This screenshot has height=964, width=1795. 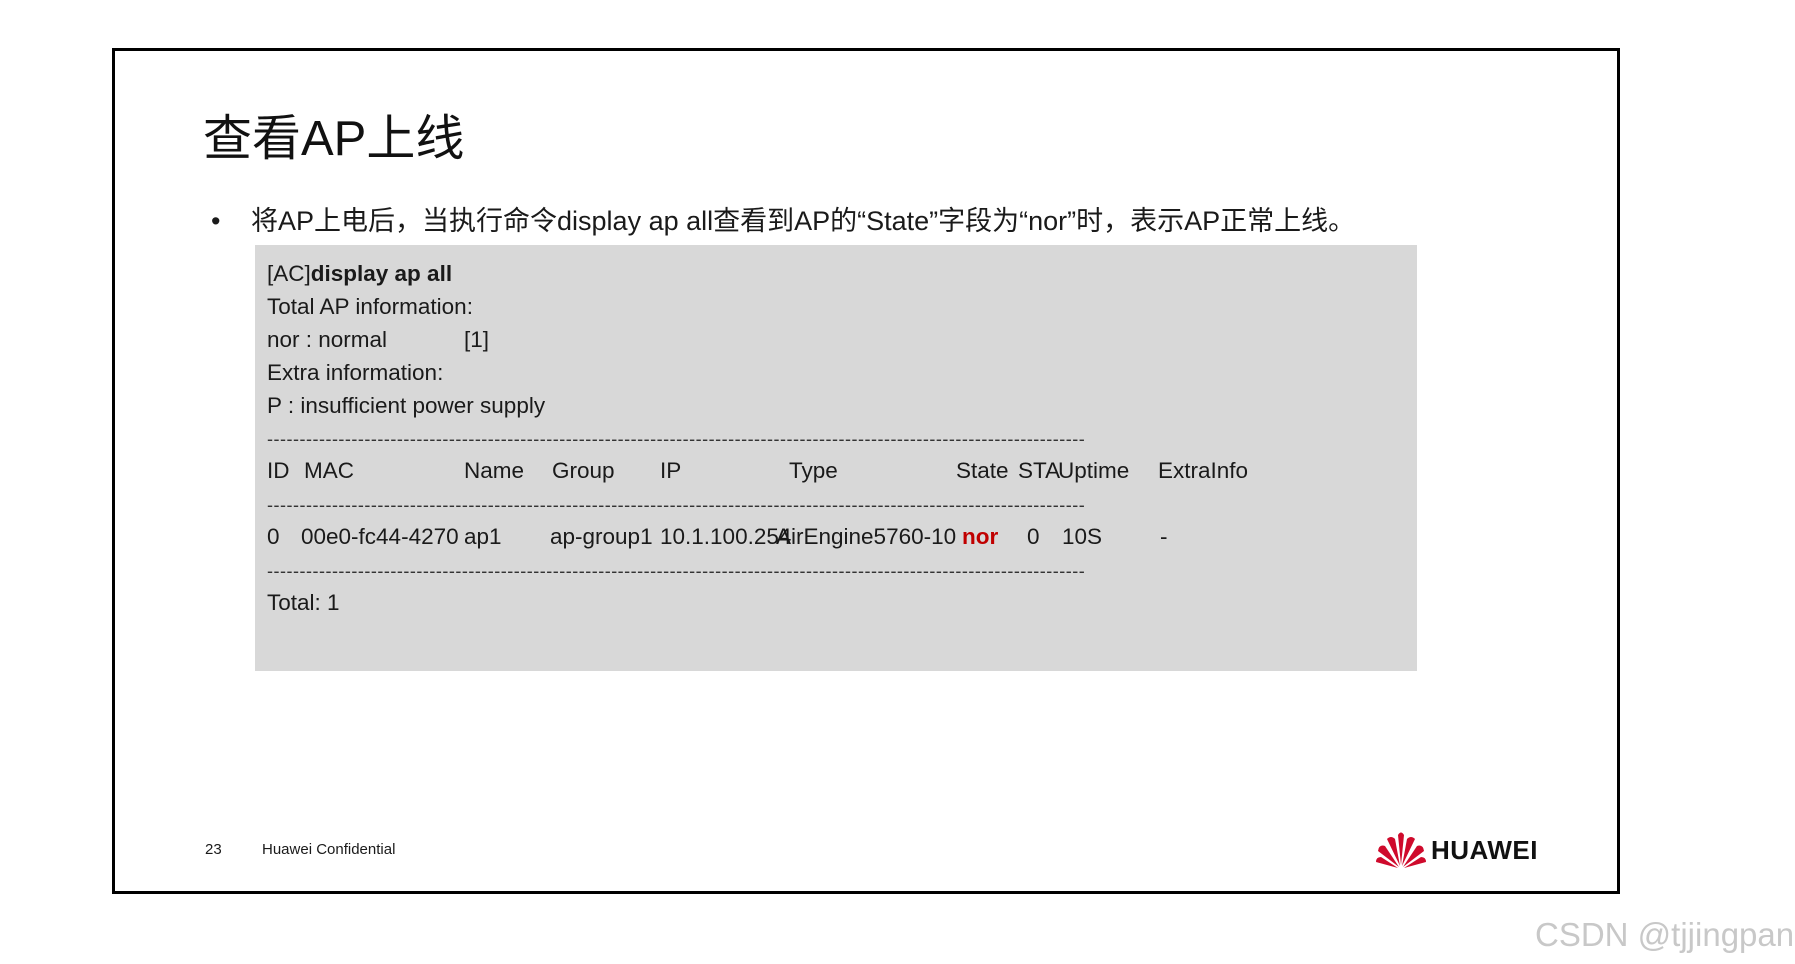 What do you see at coordinates (1094, 470) in the screenshot?
I see `header-uptime: Uptime` at bounding box center [1094, 470].